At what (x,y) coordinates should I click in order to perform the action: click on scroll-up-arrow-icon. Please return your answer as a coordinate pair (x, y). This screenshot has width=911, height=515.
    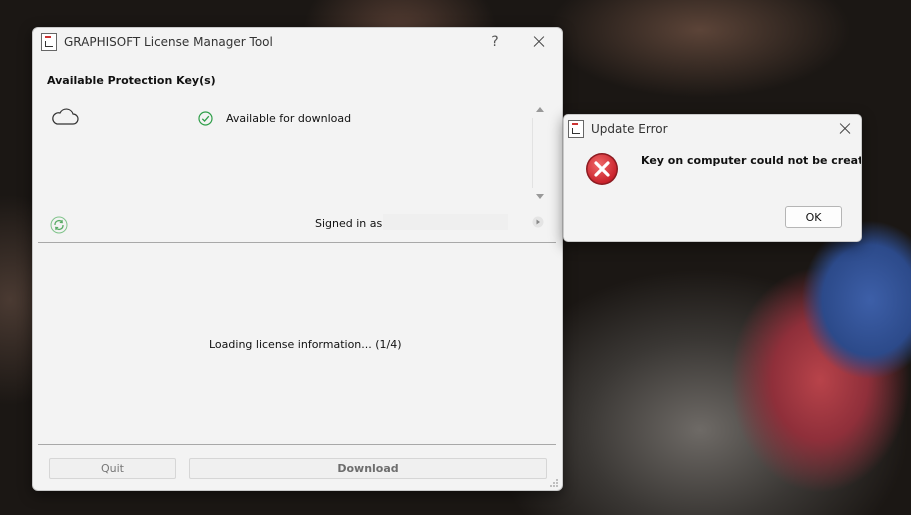
    Looking at the image, I should click on (540, 109).